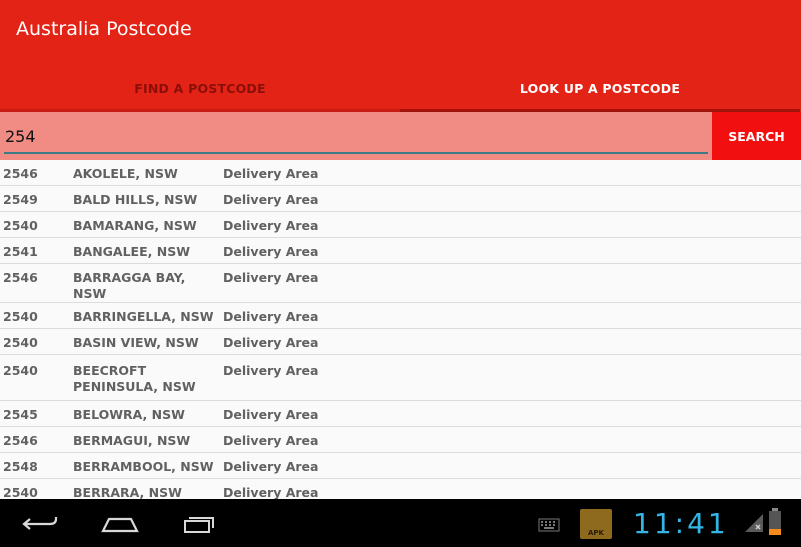 Image resolution: width=801 pixels, height=547 pixels. Describe the element at coordinates (134, 378) in the screenshot. I see `result-location: BEECROFT PENINSULA, NSW` at that location.